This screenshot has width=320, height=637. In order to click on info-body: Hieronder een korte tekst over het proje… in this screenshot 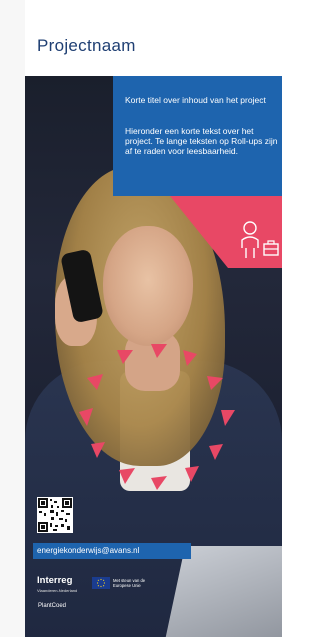, I will do `click(201, 141)`.